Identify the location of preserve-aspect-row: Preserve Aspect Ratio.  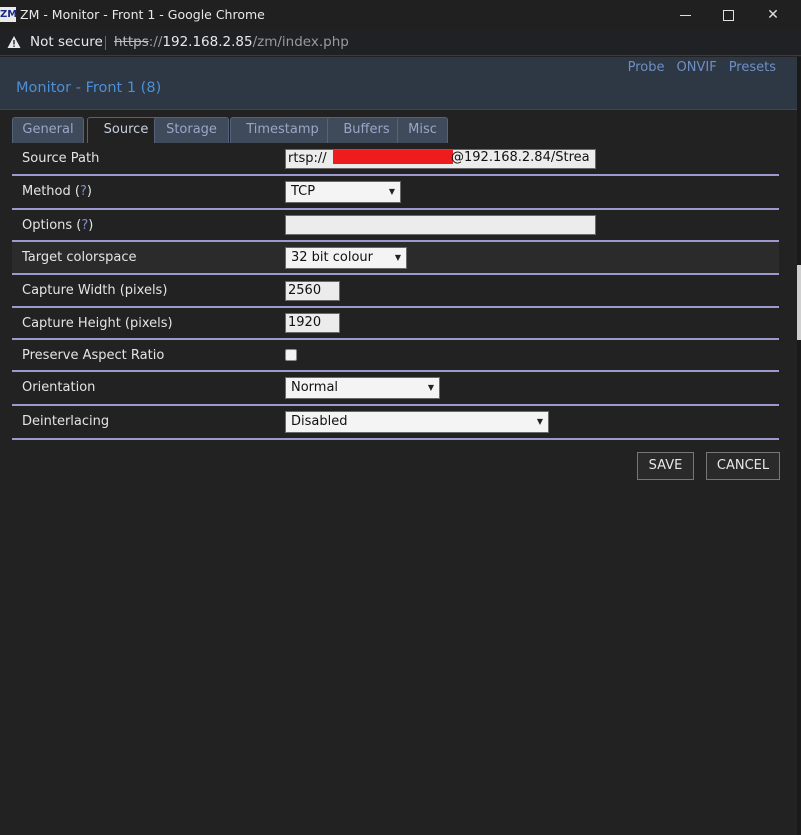
(395, 356).